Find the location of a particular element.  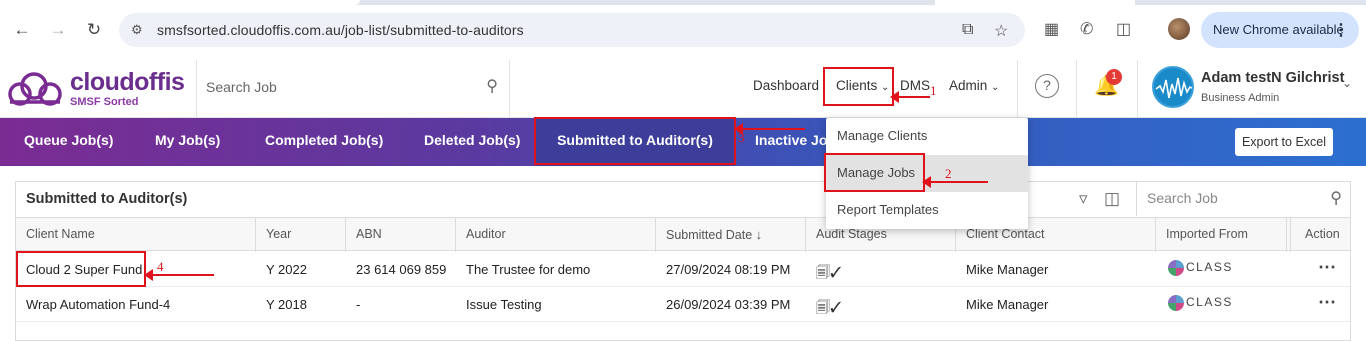

profile-avatar is located at coordinates (1179, 29).